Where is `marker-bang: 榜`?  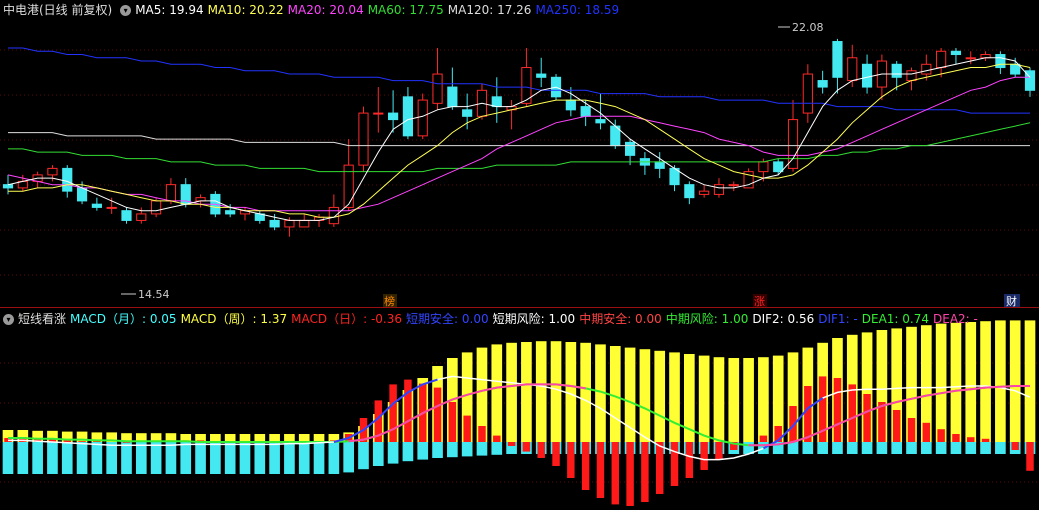
marker-bang: 榜 is located at coordinates (389, 301).